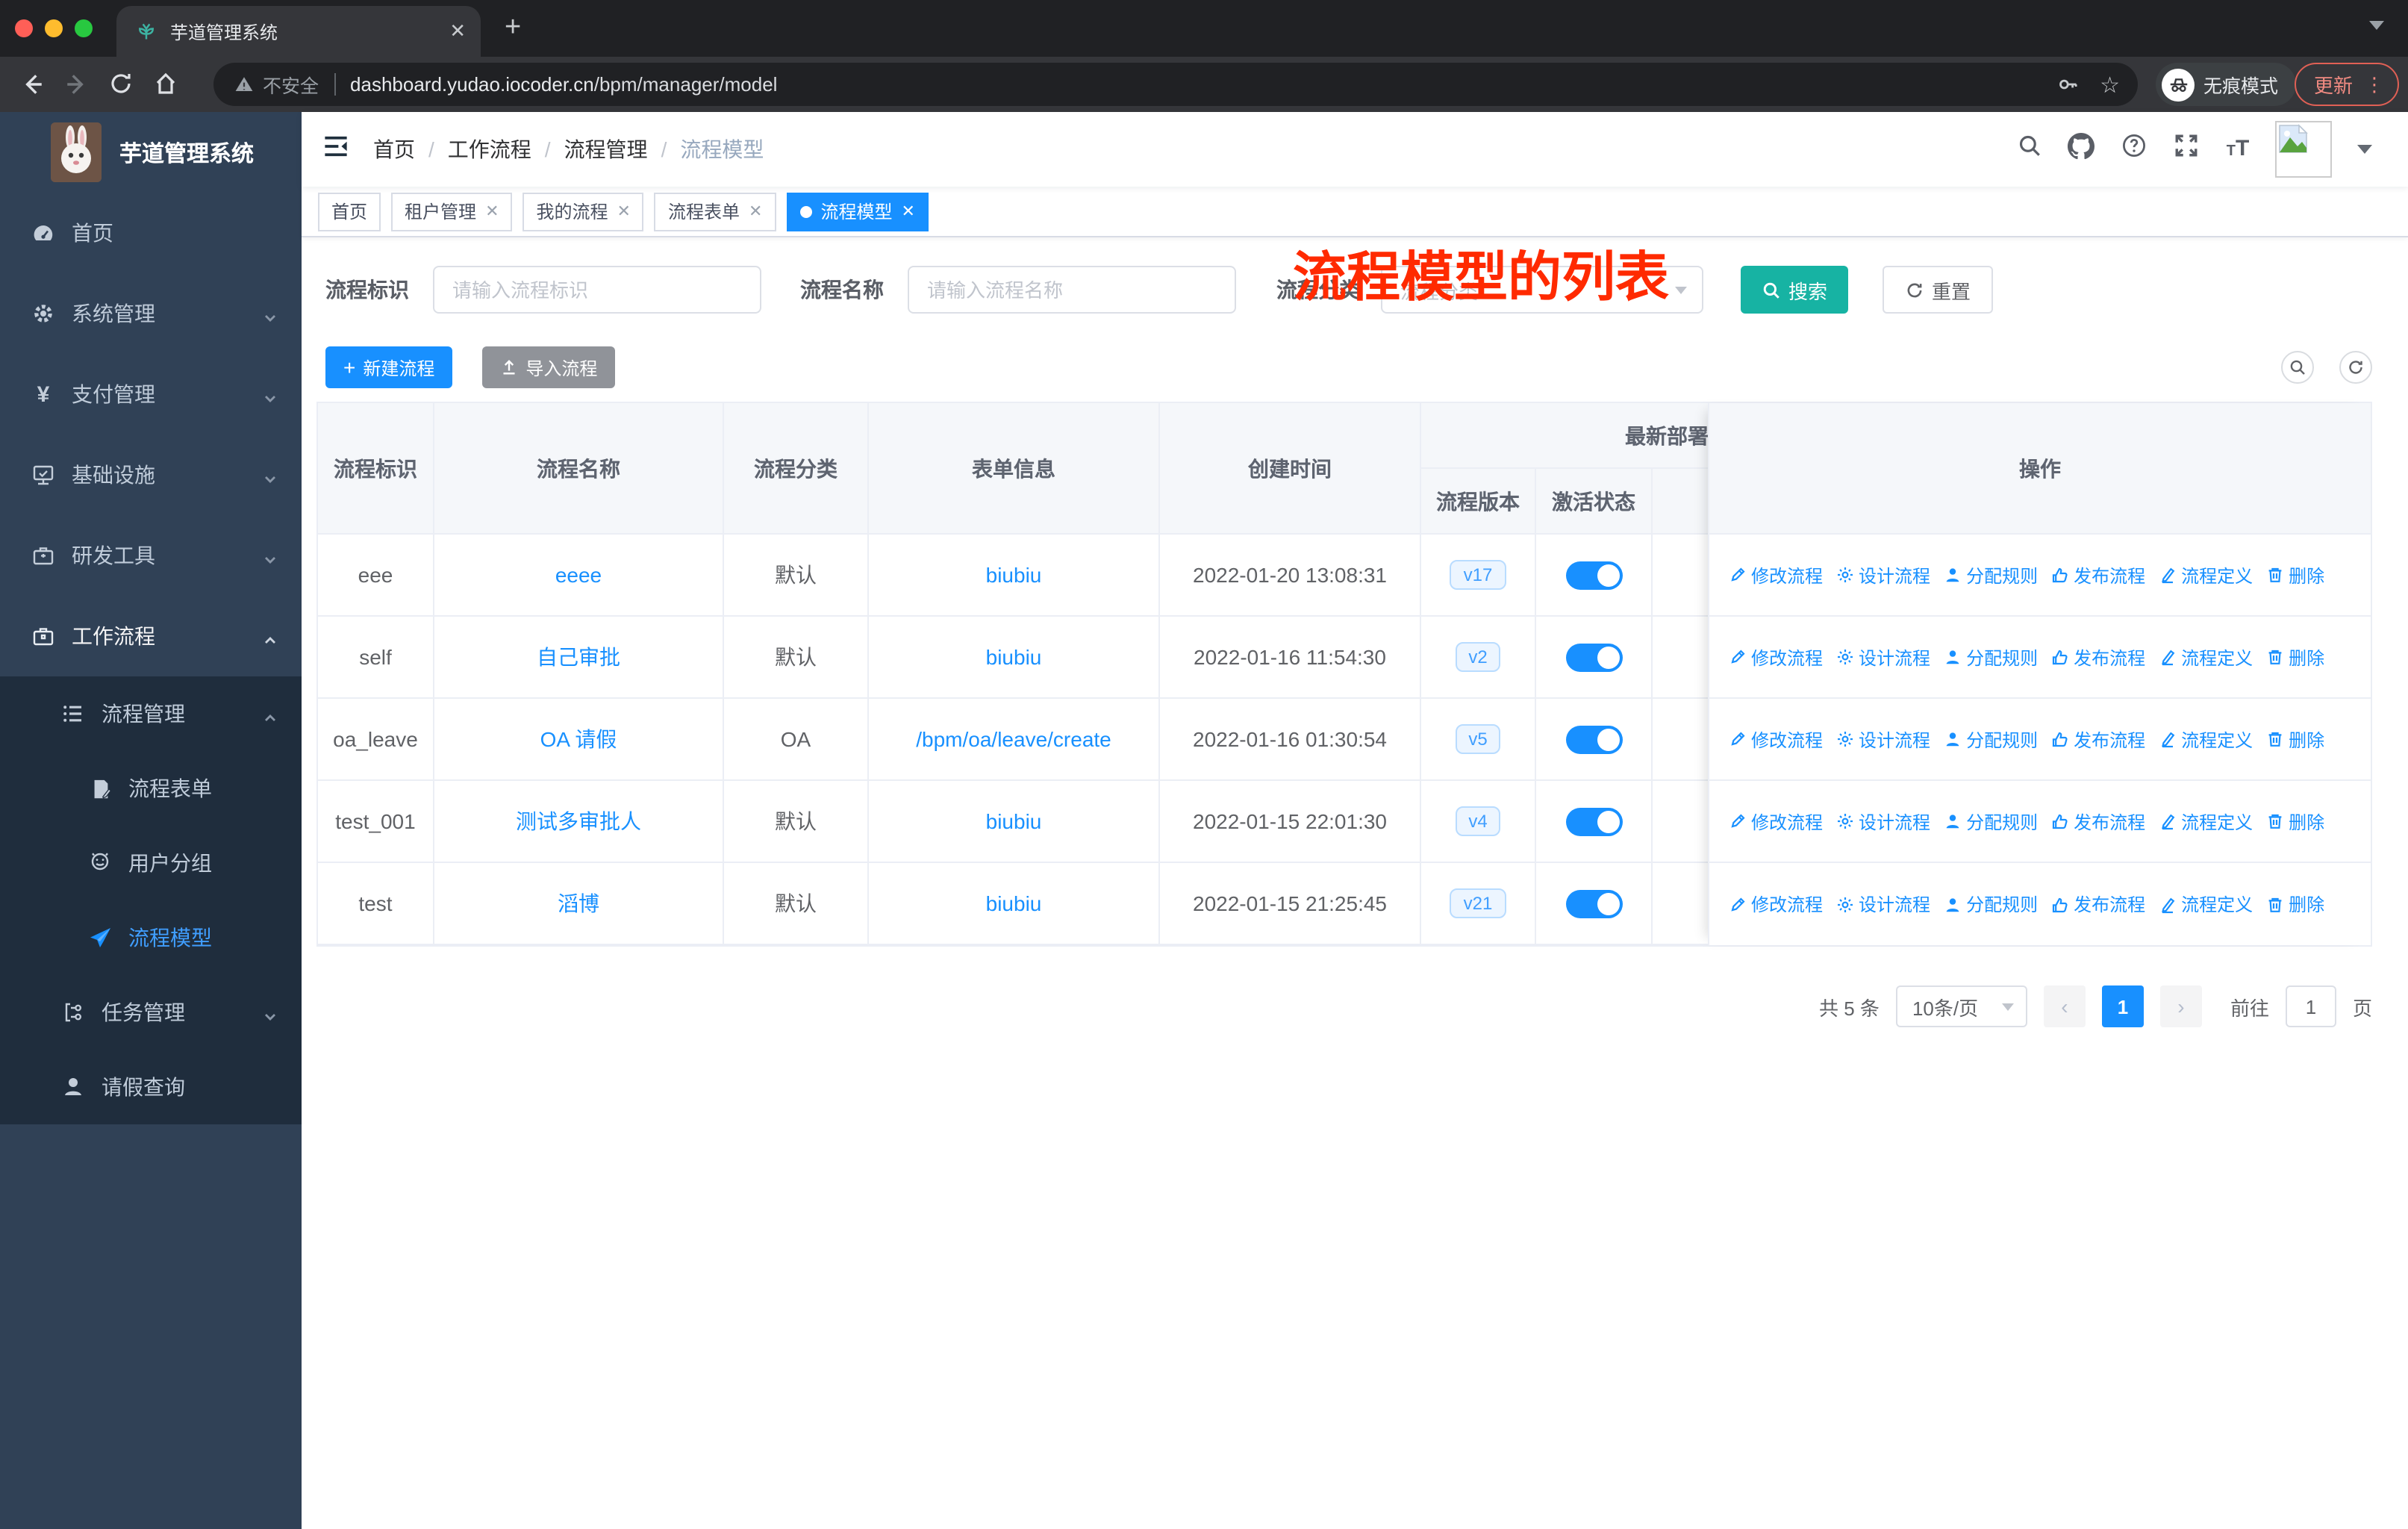 The width and height of the screenshot is (2408, 1529). I want to click on version-tag: v17, so click(1478, 575).